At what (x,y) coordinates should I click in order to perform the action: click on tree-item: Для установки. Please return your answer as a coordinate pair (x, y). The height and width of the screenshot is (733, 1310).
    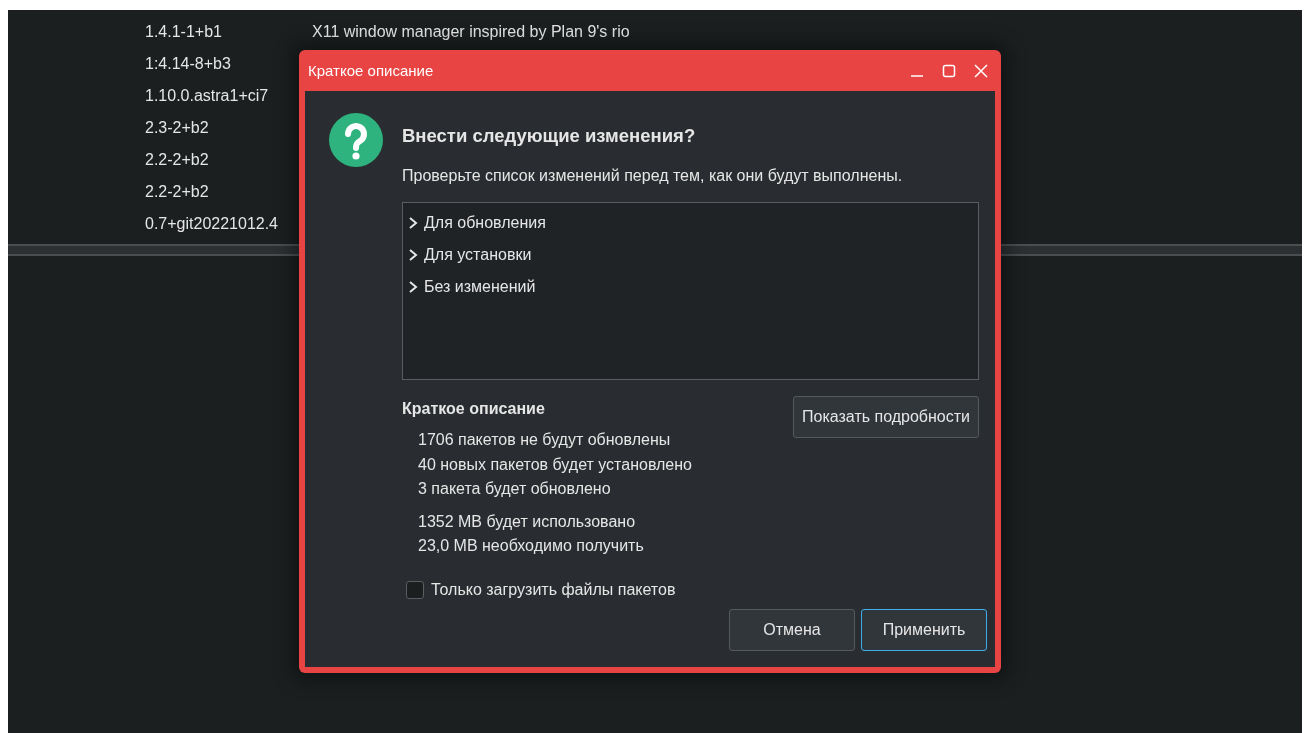
    Looking at the image, I should click on (692, 255).